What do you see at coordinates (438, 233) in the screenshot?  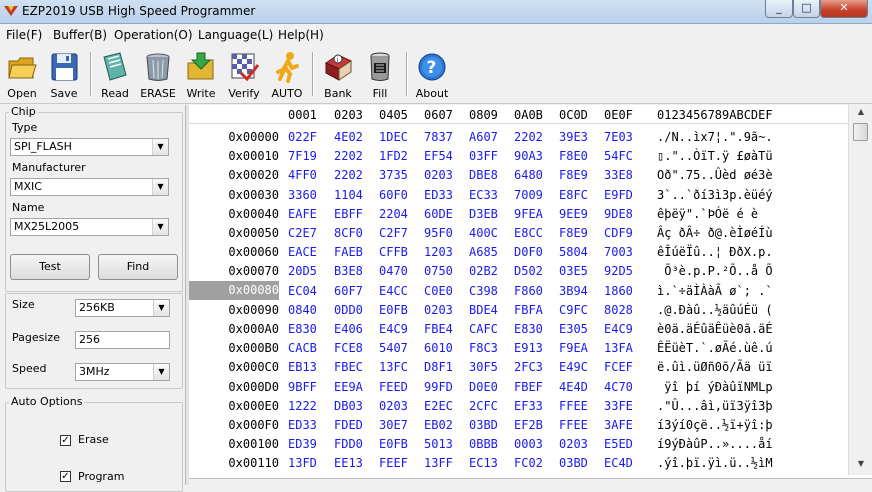 I see `hex-word: 95F0` at bounding box center [438, 233].